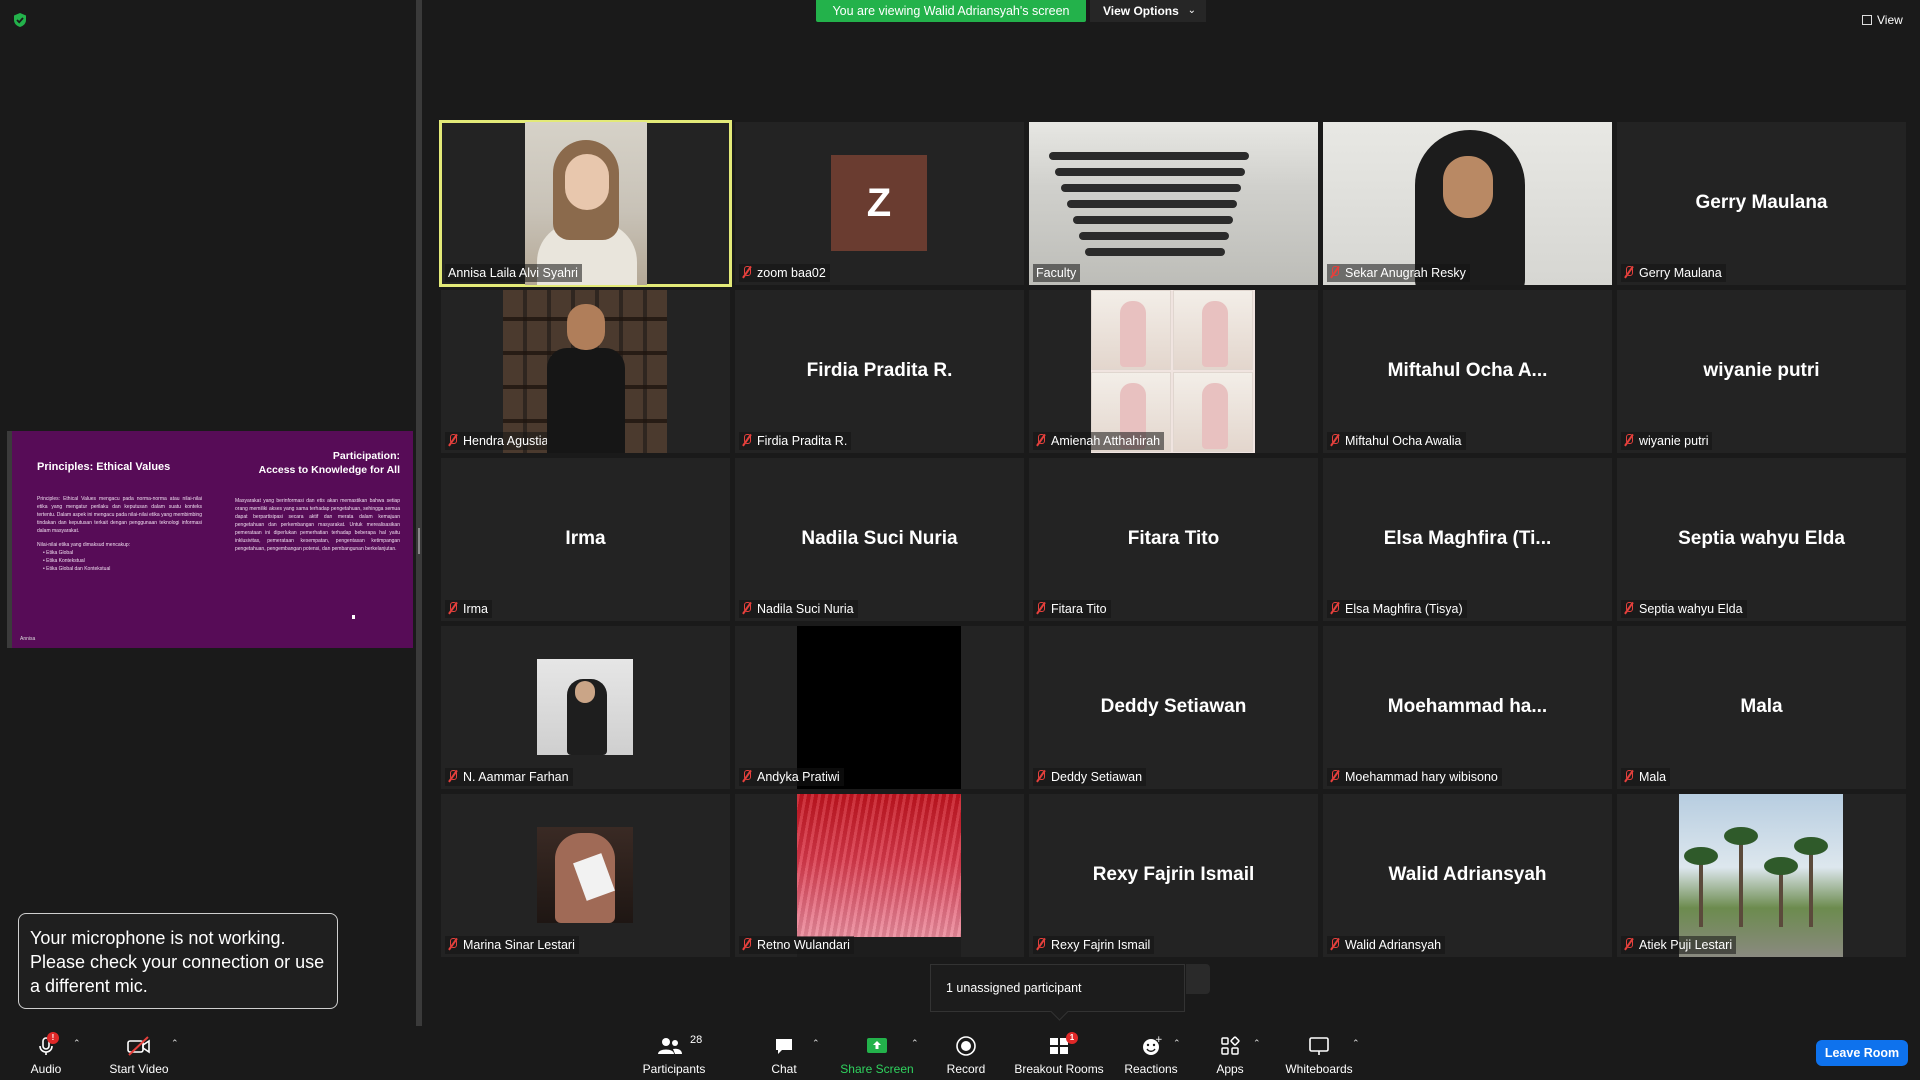 The height and width of the screenshot is (1080, 1920). Describe the element at coordinates (1230, 1053) in the screenshot. I see `apps-button: Apps` at that location.